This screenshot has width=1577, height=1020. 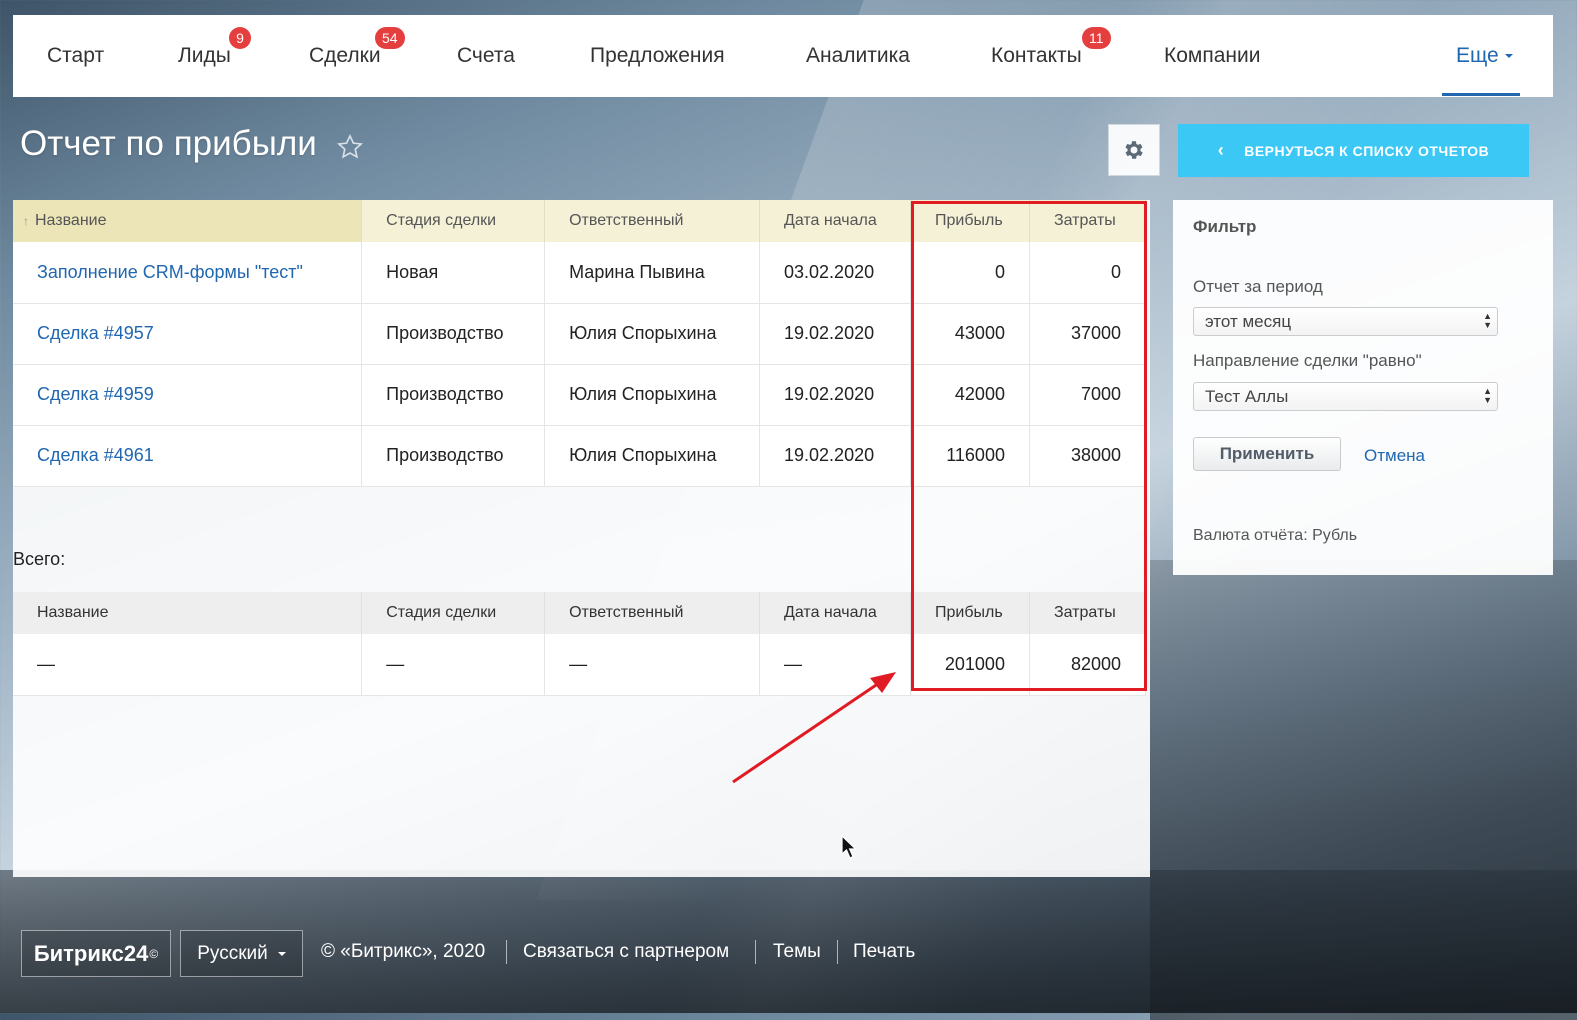 What do you see at coordinates (1367, 150) in the screenshot?
I see `back-button-label: ВЕРНУТЬСЯ К СПИСКУ ОТЧЕТОВ` at bounding box center [1367, 150].